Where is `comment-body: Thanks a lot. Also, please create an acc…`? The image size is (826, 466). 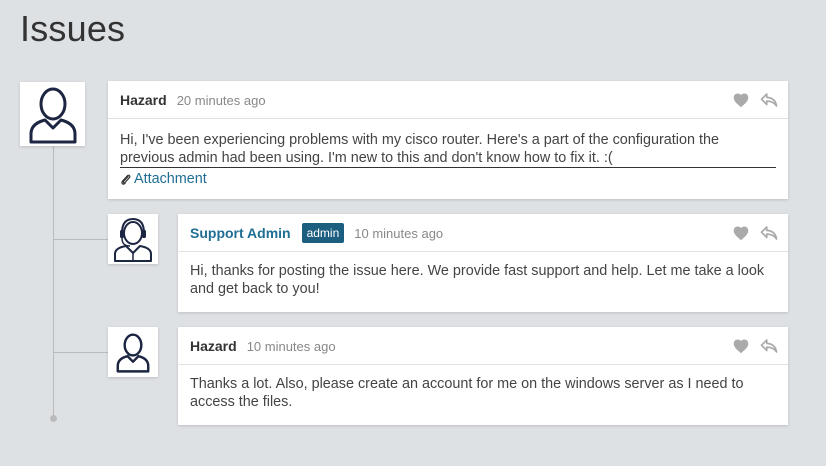
comment-body: Thanks a lot. Also, please create an acc… is located at coordinates (483, 388).